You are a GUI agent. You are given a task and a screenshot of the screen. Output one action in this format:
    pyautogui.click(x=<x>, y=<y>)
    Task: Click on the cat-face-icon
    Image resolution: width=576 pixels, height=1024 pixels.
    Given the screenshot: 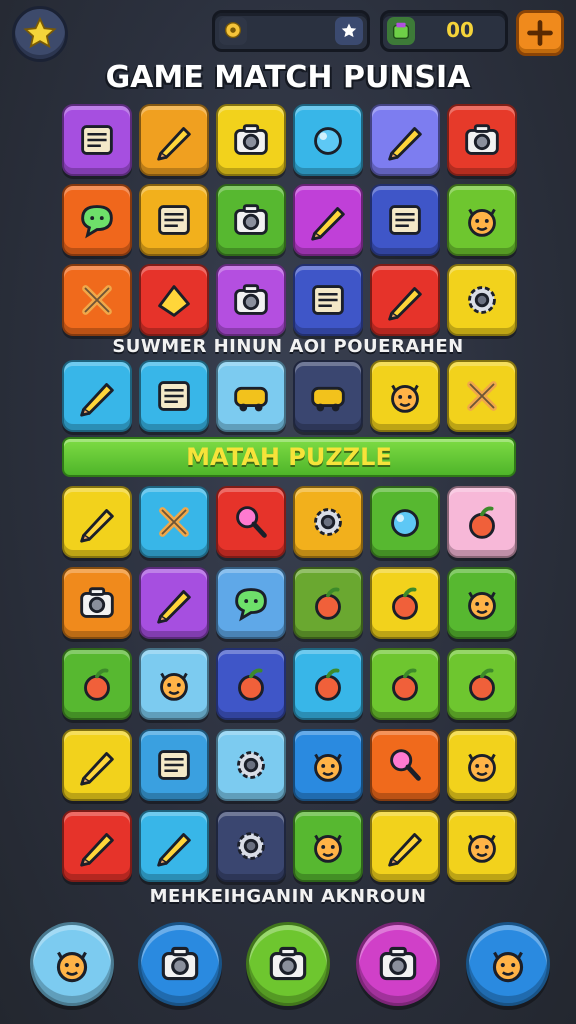 What is the action you would take?
    pyautogui.click(x=482, y=848)
    